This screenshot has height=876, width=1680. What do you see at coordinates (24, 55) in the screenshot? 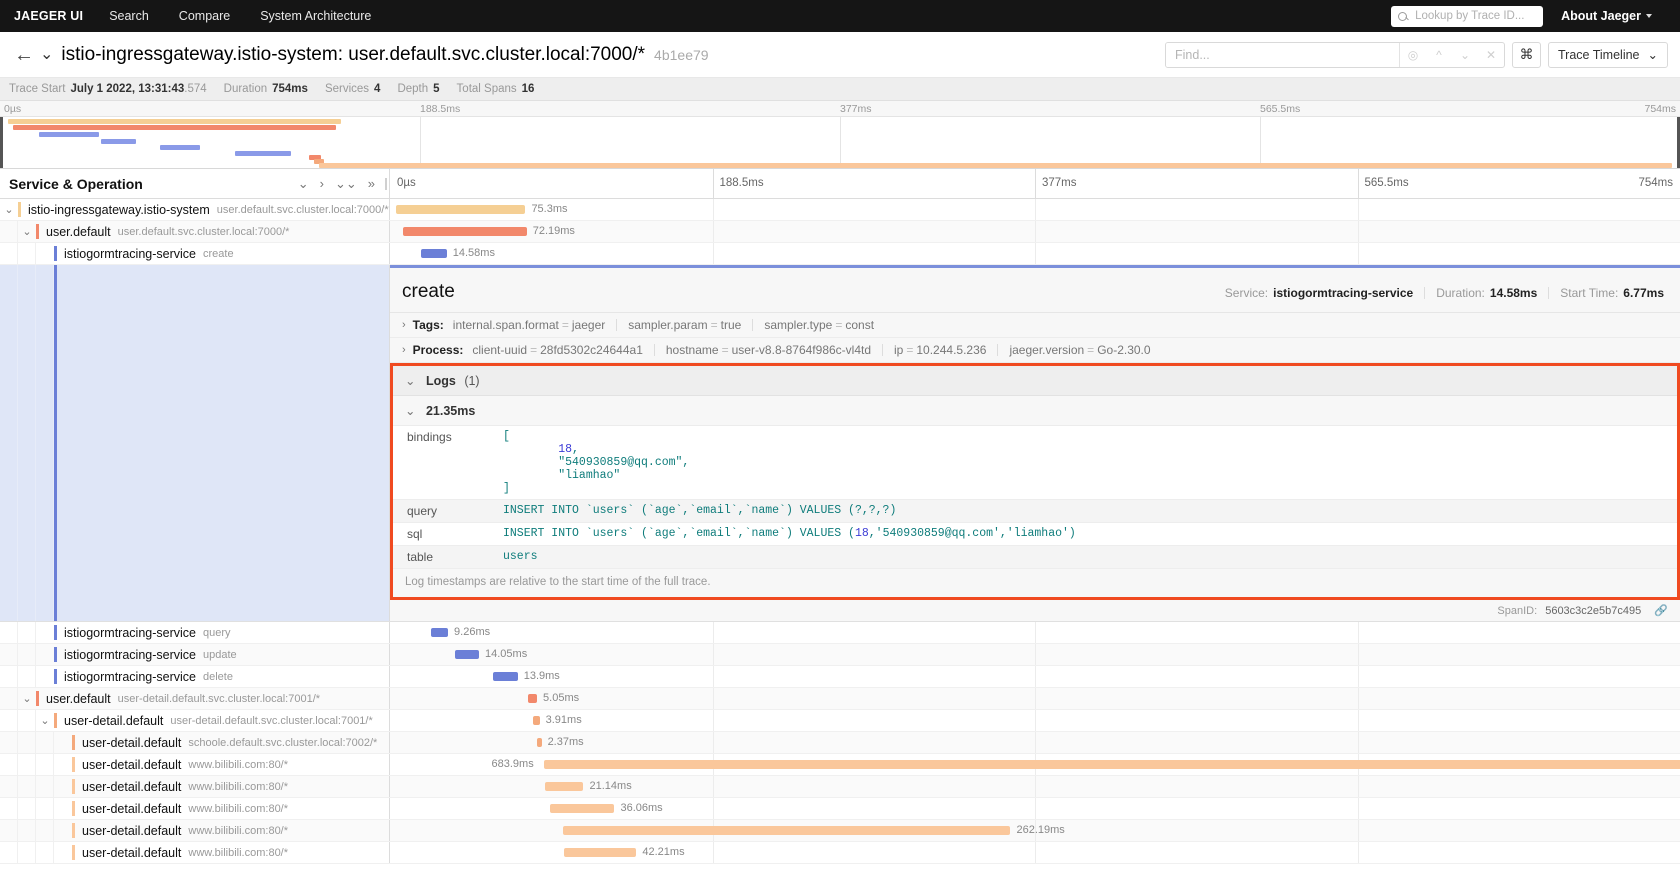
I see `back-arrow-icon: ←` at bounding box center [24, 55].